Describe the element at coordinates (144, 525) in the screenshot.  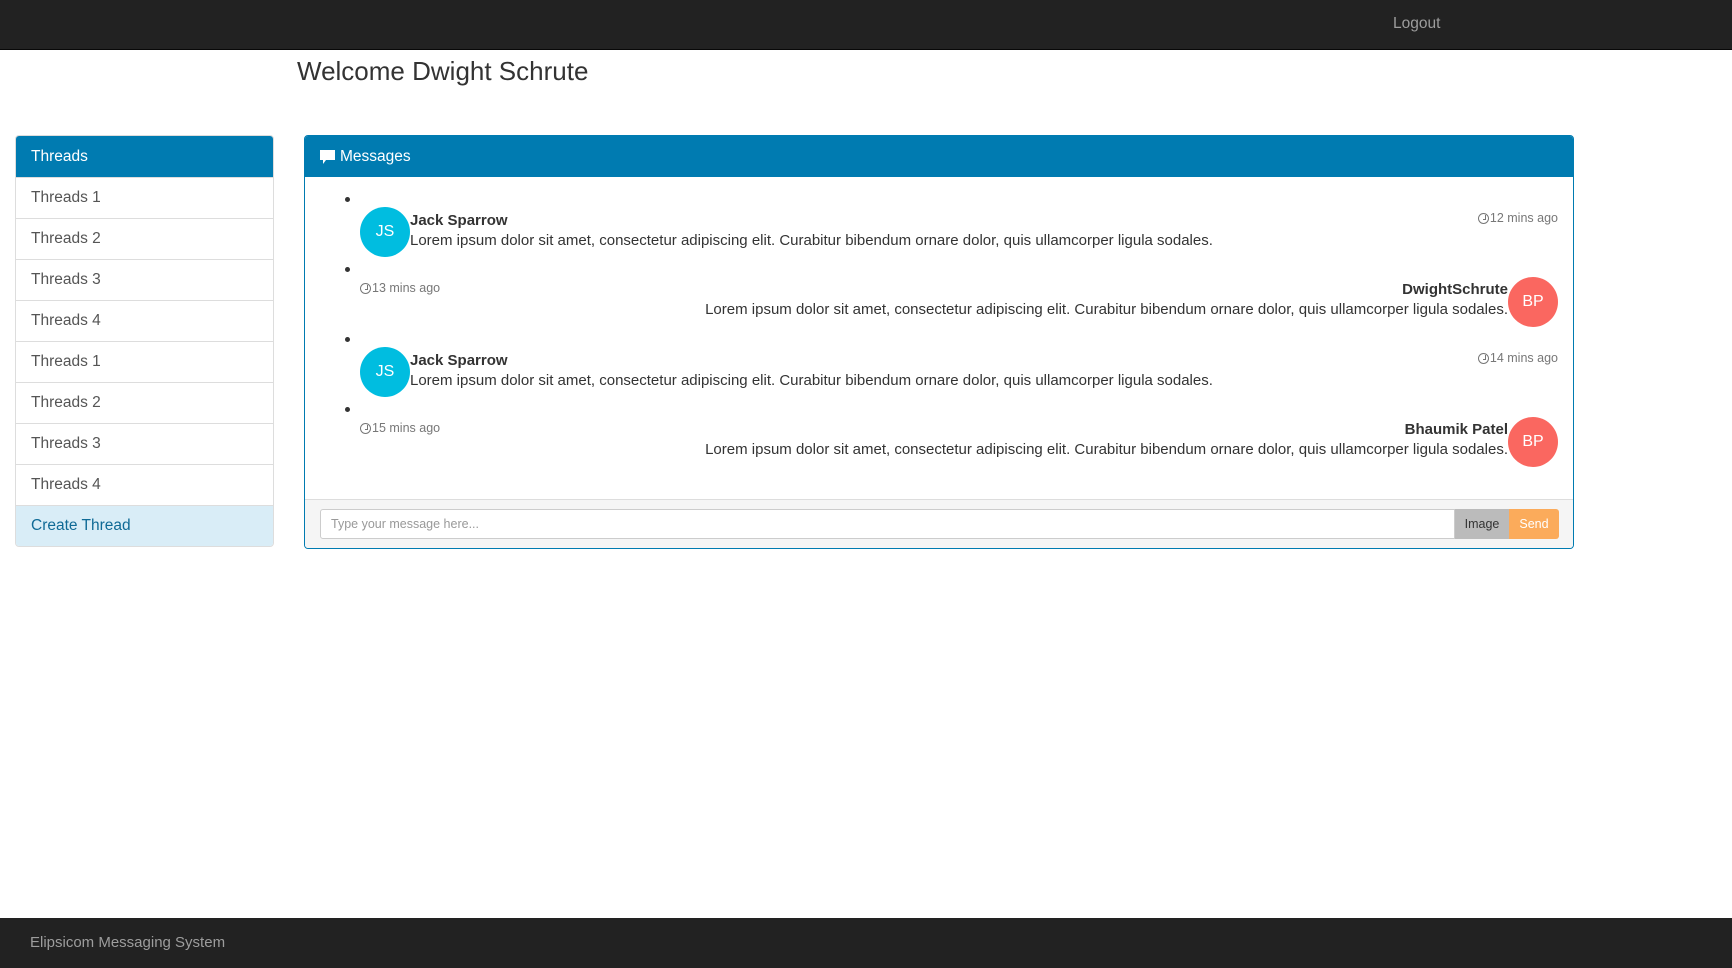
I see `create-thread-button: Create Thread` at that location.